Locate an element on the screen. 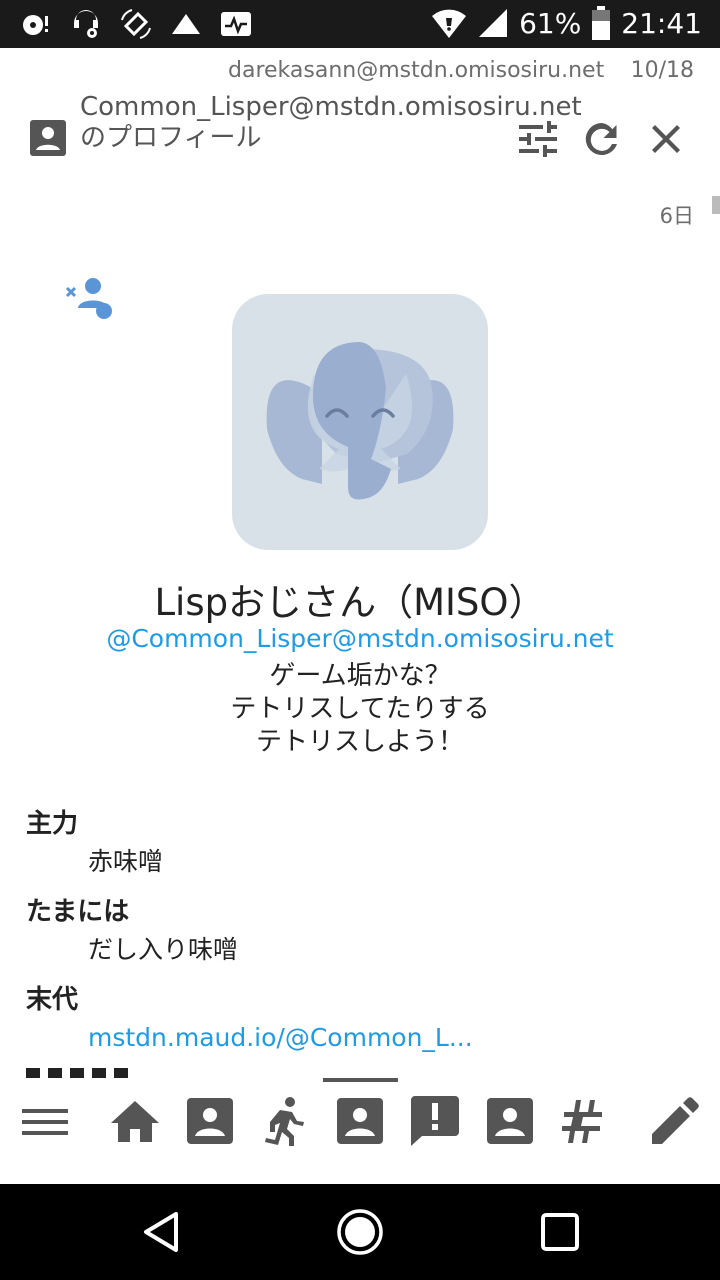 This screenshot has height=1280, width=720. field-name: たまには is located at coordinates (78, 912).